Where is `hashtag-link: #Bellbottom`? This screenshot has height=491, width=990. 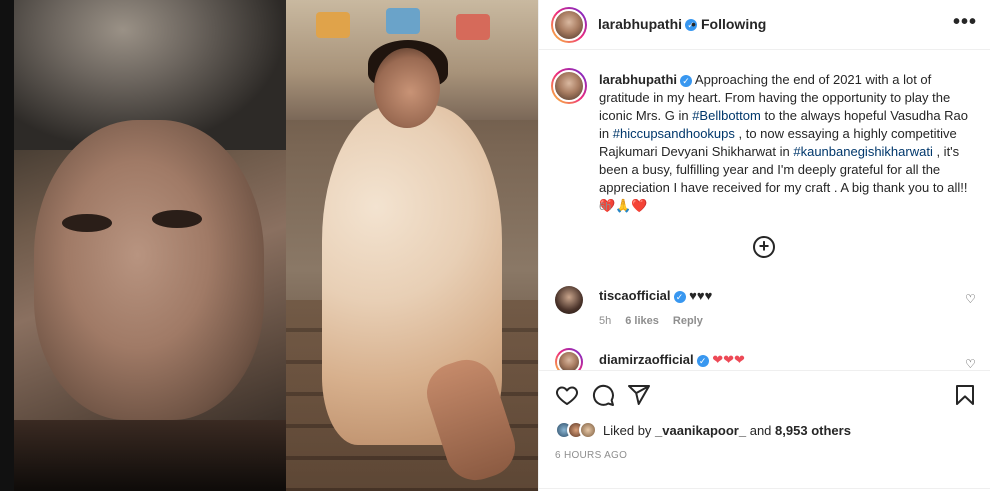
hashtag-link: #Bellbottom is located at coordinates (726, 115).